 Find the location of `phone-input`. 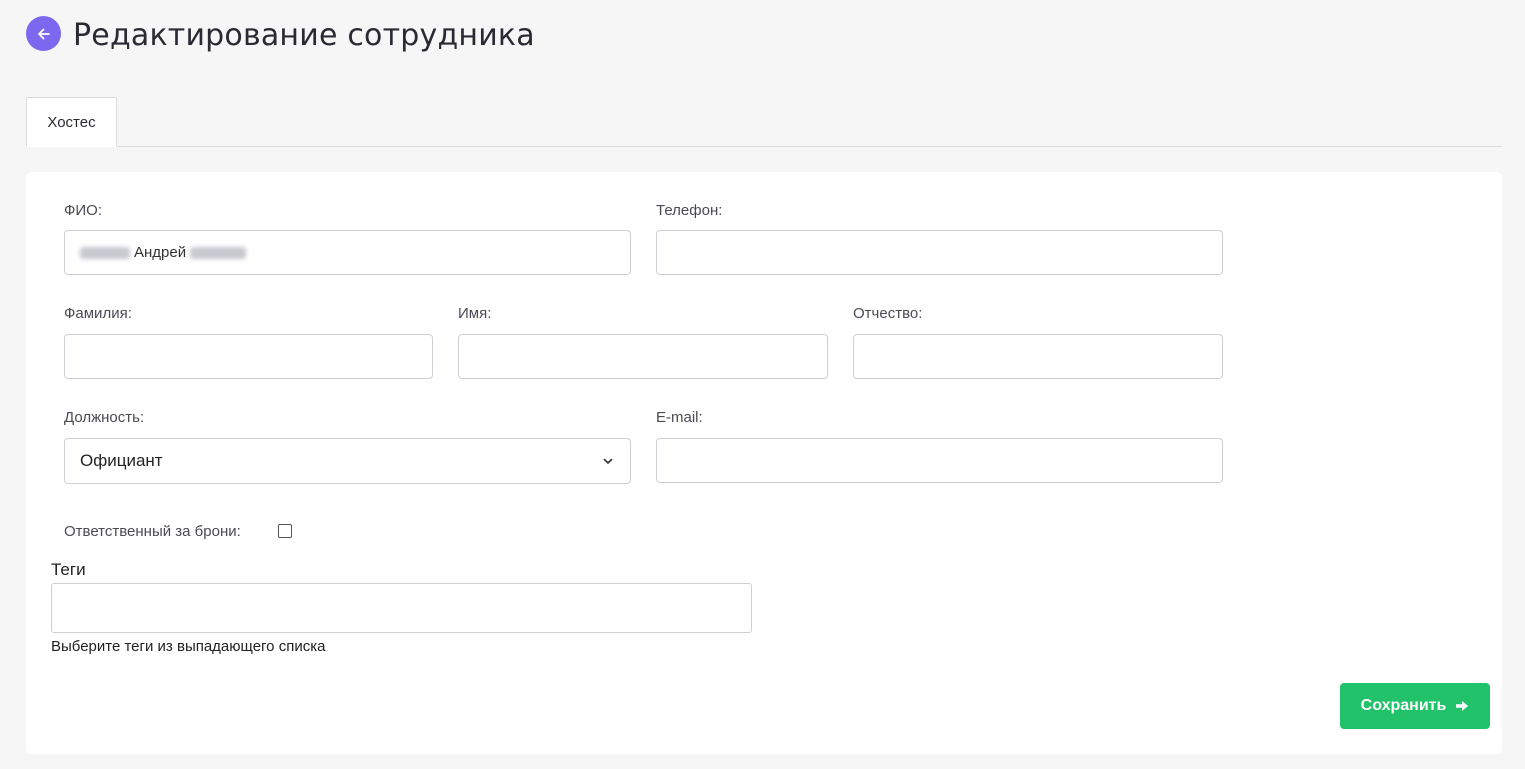

phone-input is located at coordinates (939, 252).